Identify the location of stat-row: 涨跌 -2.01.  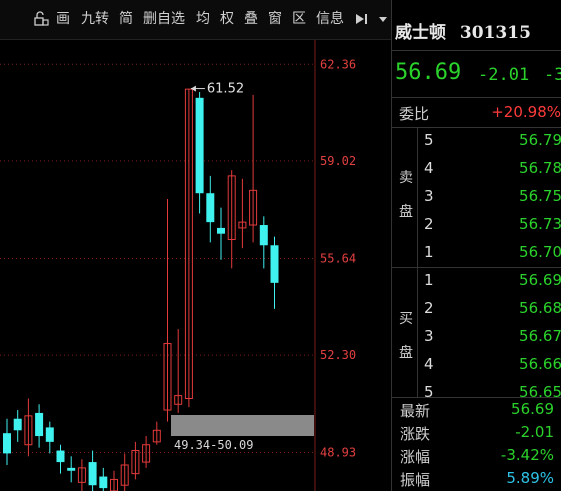
(476, 432).